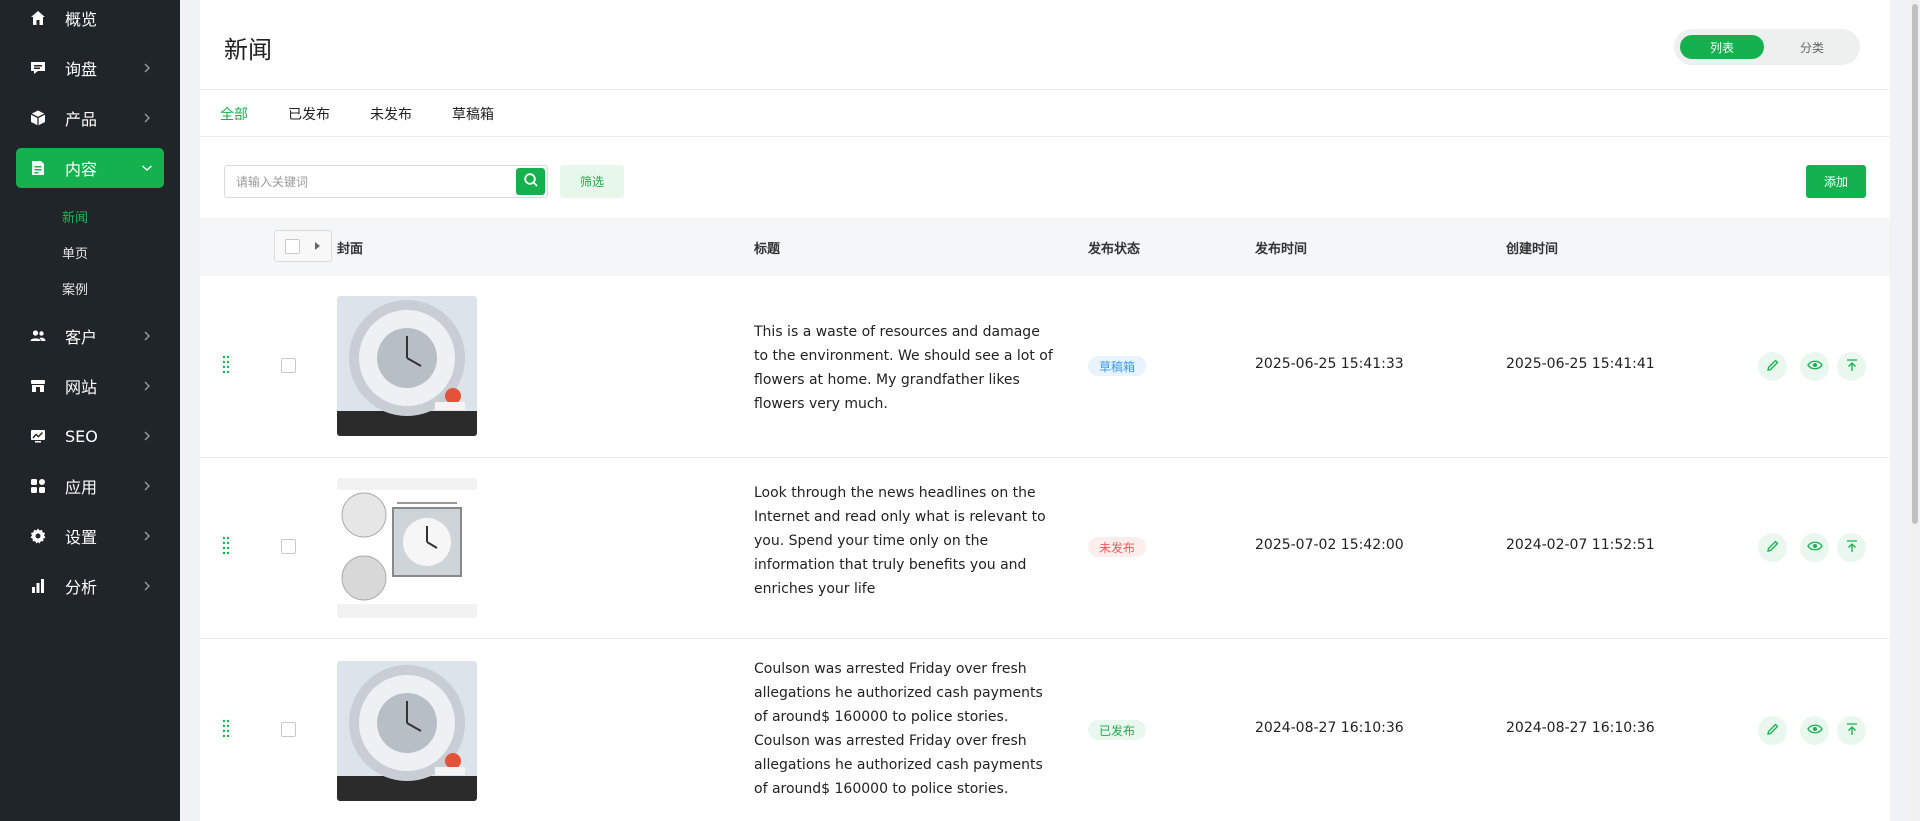  What do you see at coordinates (1580, 364) in the screenshot?
I see `create-time: 2025-06-25 15:41:41` at bounding box center [1580, 364].